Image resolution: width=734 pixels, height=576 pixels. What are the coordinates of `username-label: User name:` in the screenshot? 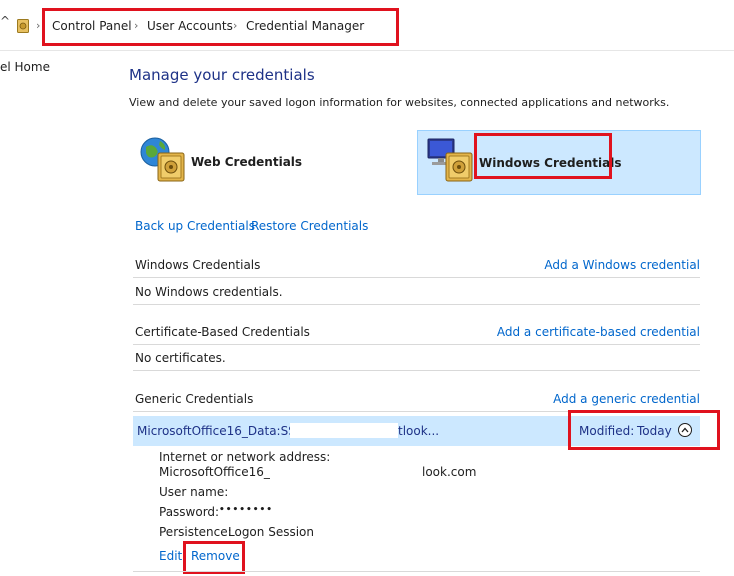 It's located at (194, 492).